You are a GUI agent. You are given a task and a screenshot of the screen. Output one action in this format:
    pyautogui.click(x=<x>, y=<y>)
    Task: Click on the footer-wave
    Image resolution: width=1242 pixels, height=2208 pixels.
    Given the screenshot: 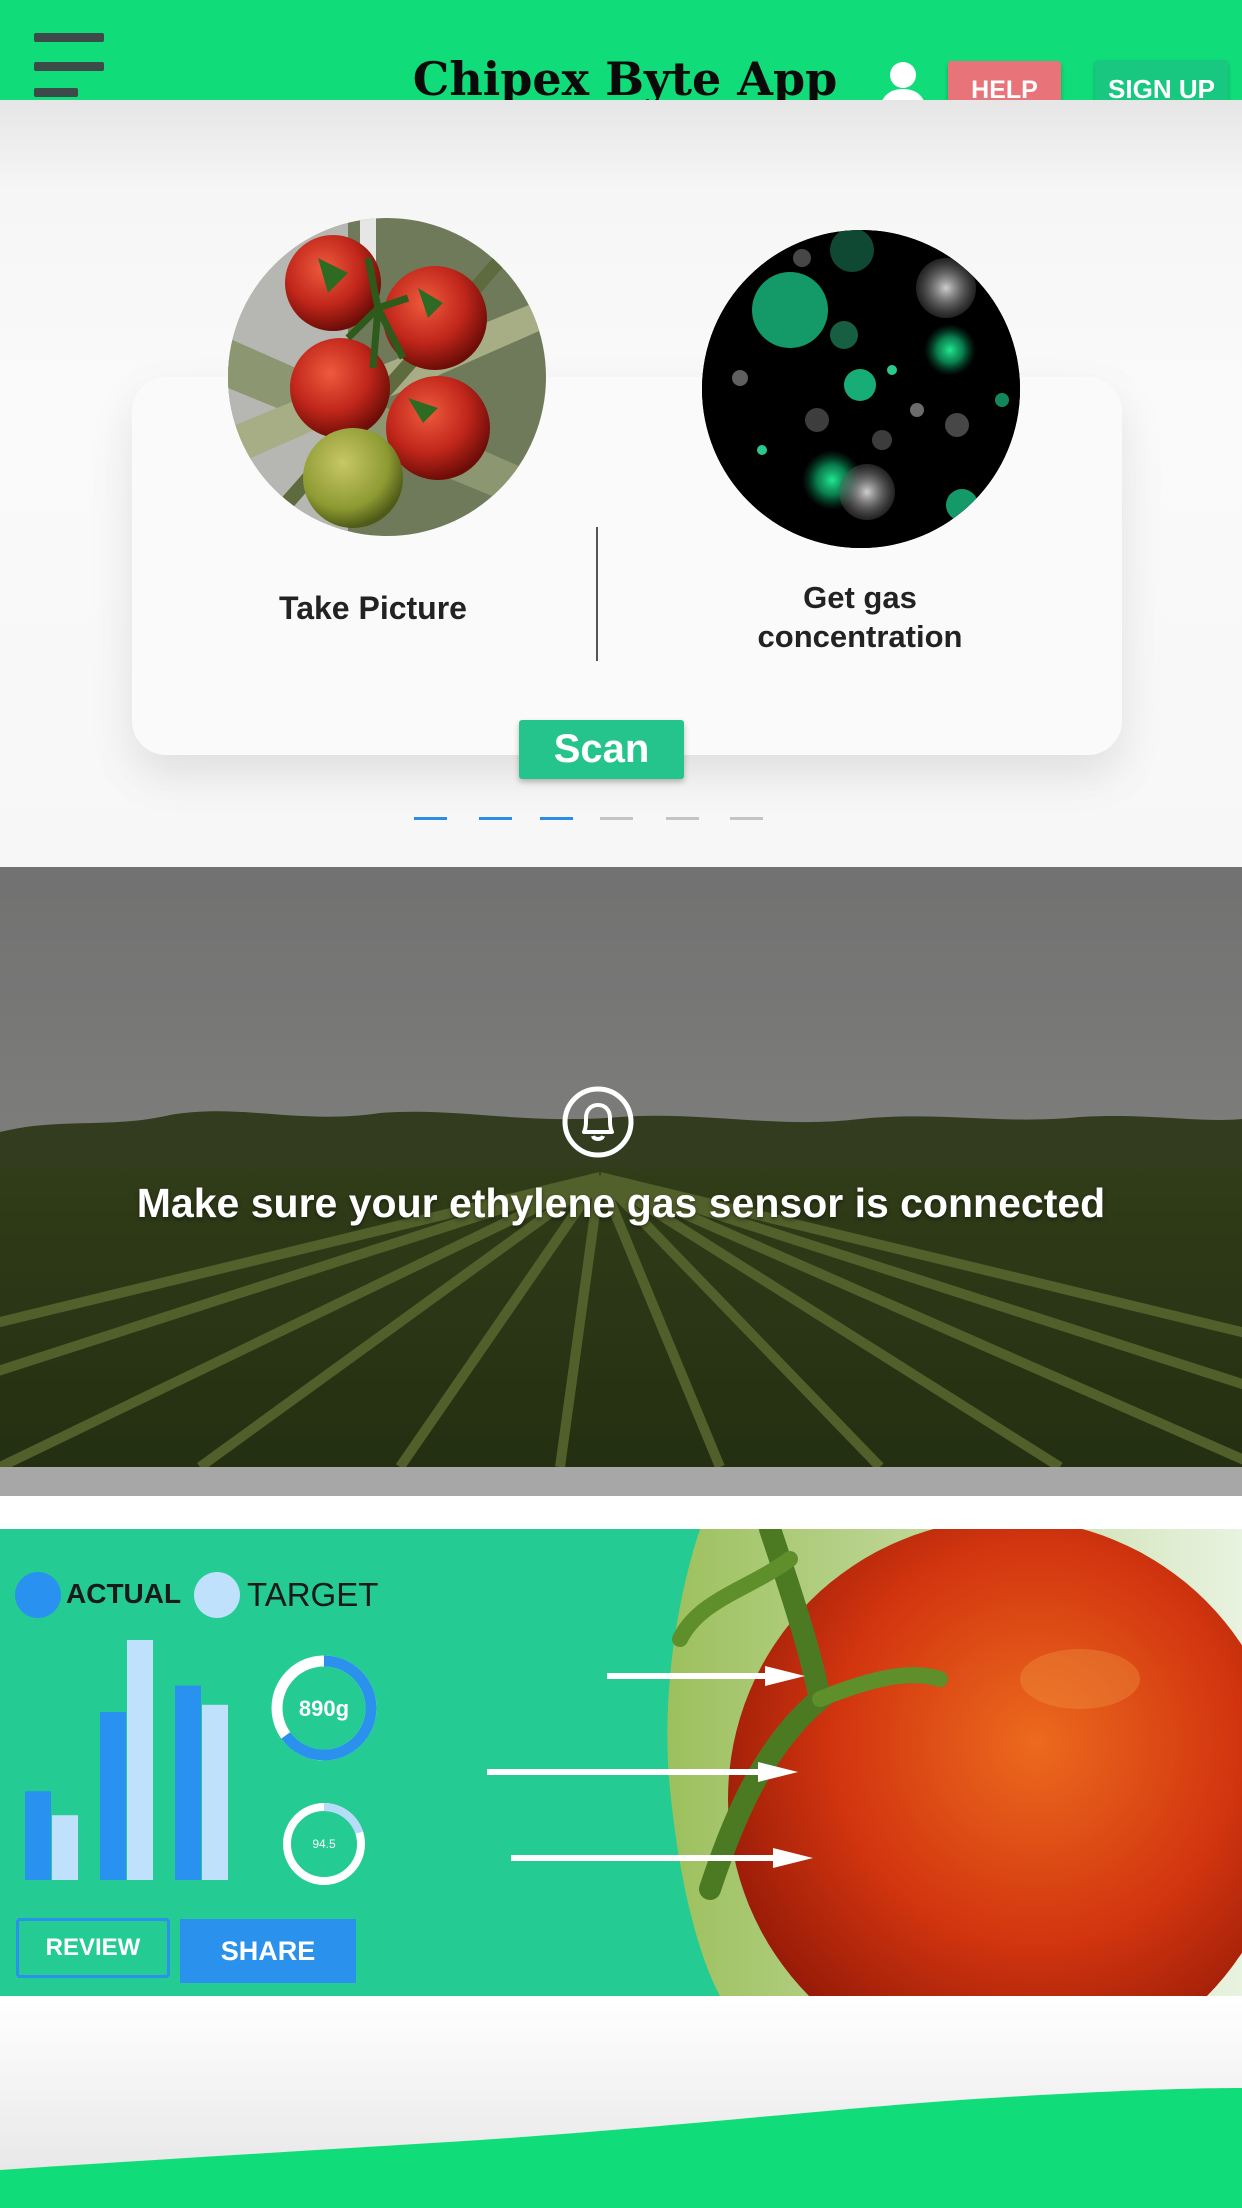 What is the action you would take?
    pyautogui.click(x=621, y=2104)
    